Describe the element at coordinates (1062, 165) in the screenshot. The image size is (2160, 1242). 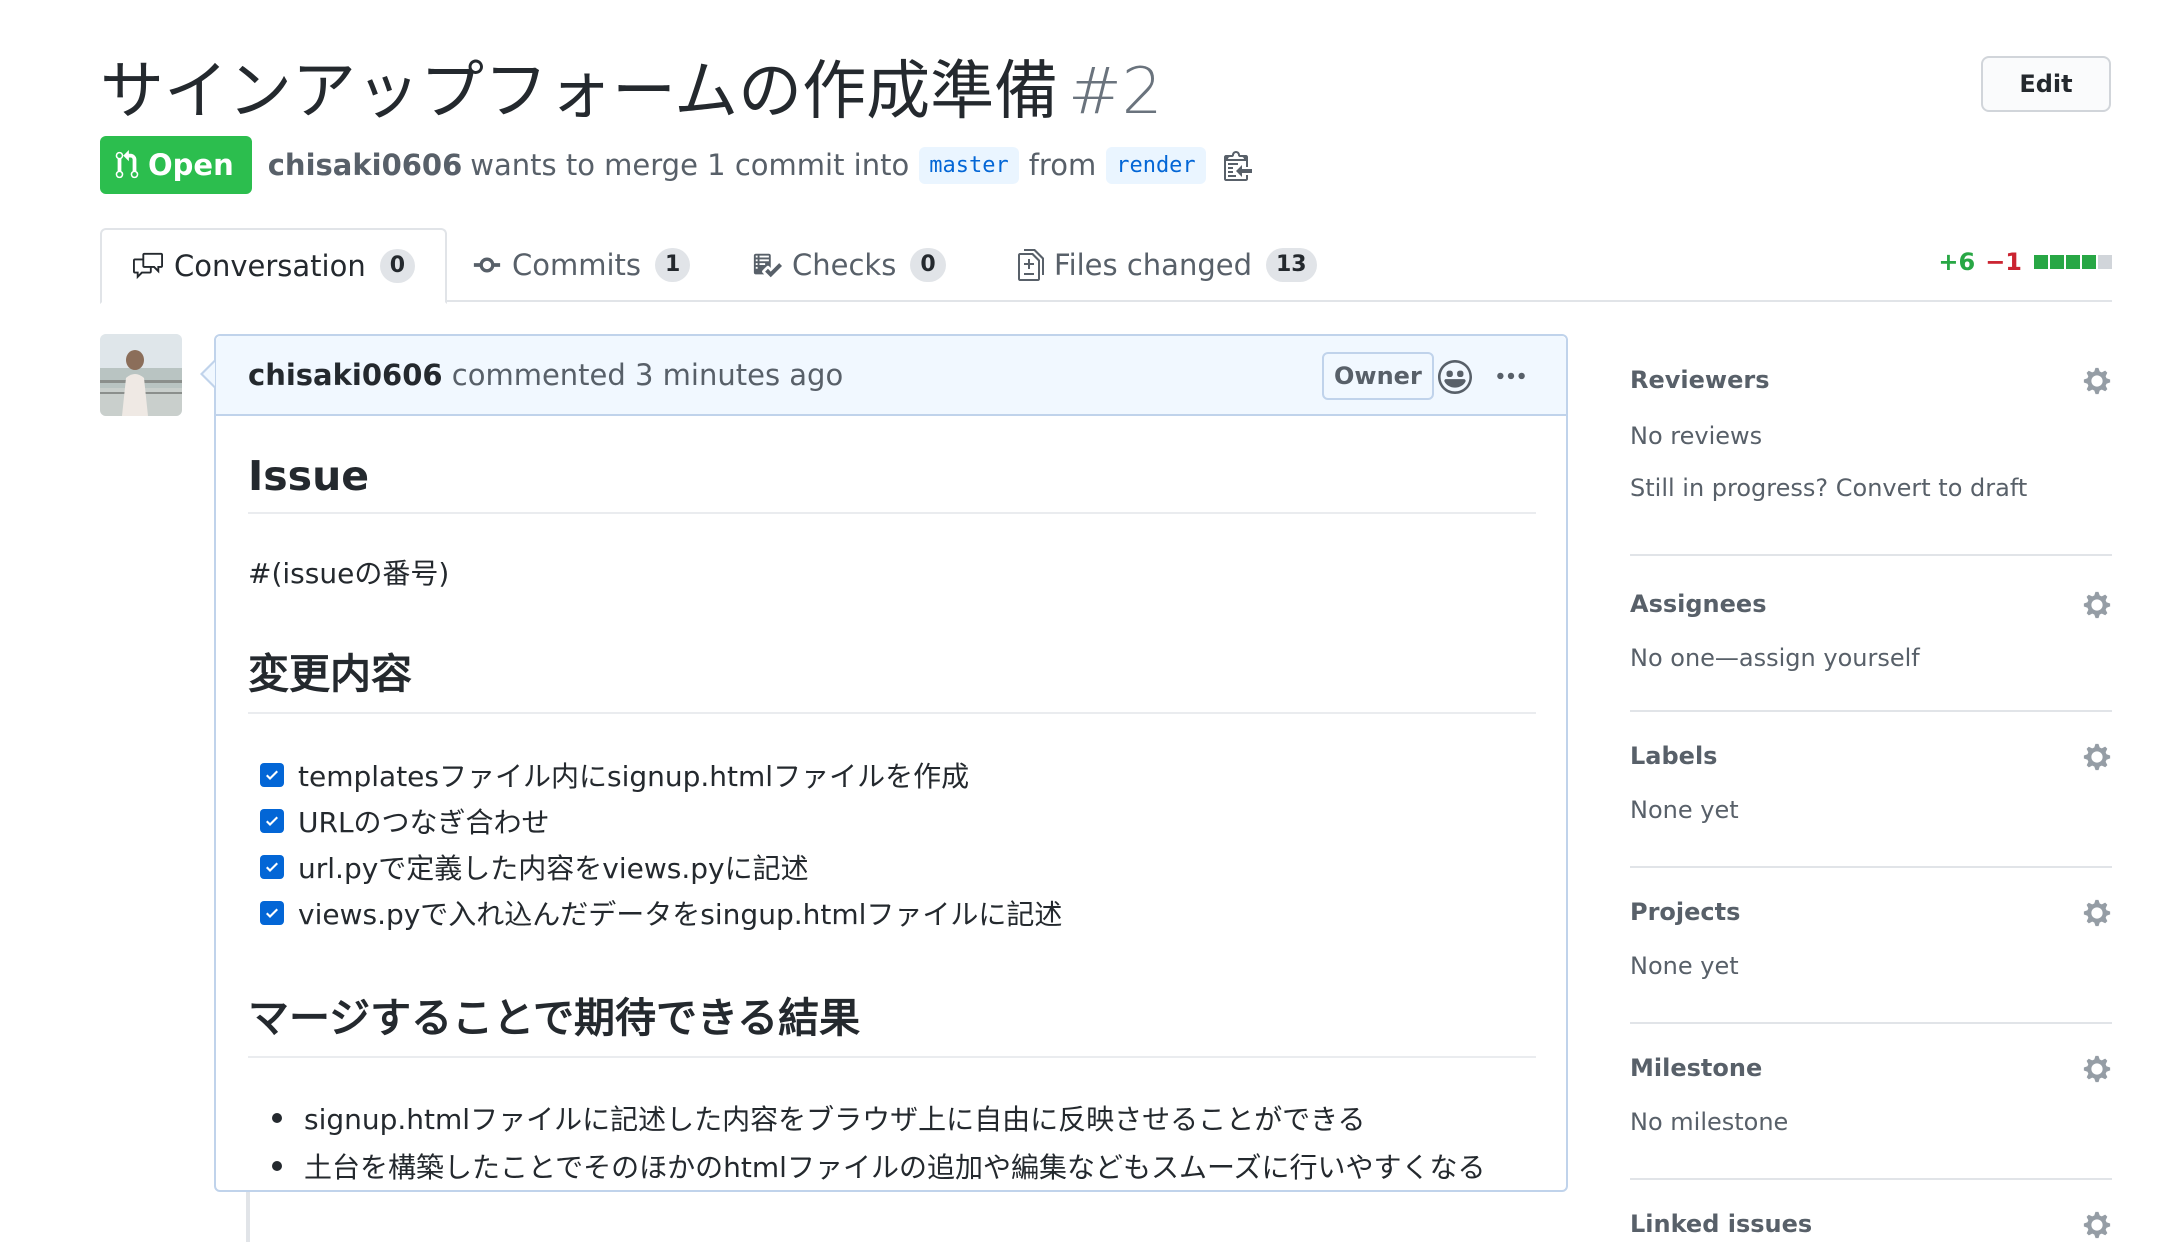
I see `from-text: from` at that location.